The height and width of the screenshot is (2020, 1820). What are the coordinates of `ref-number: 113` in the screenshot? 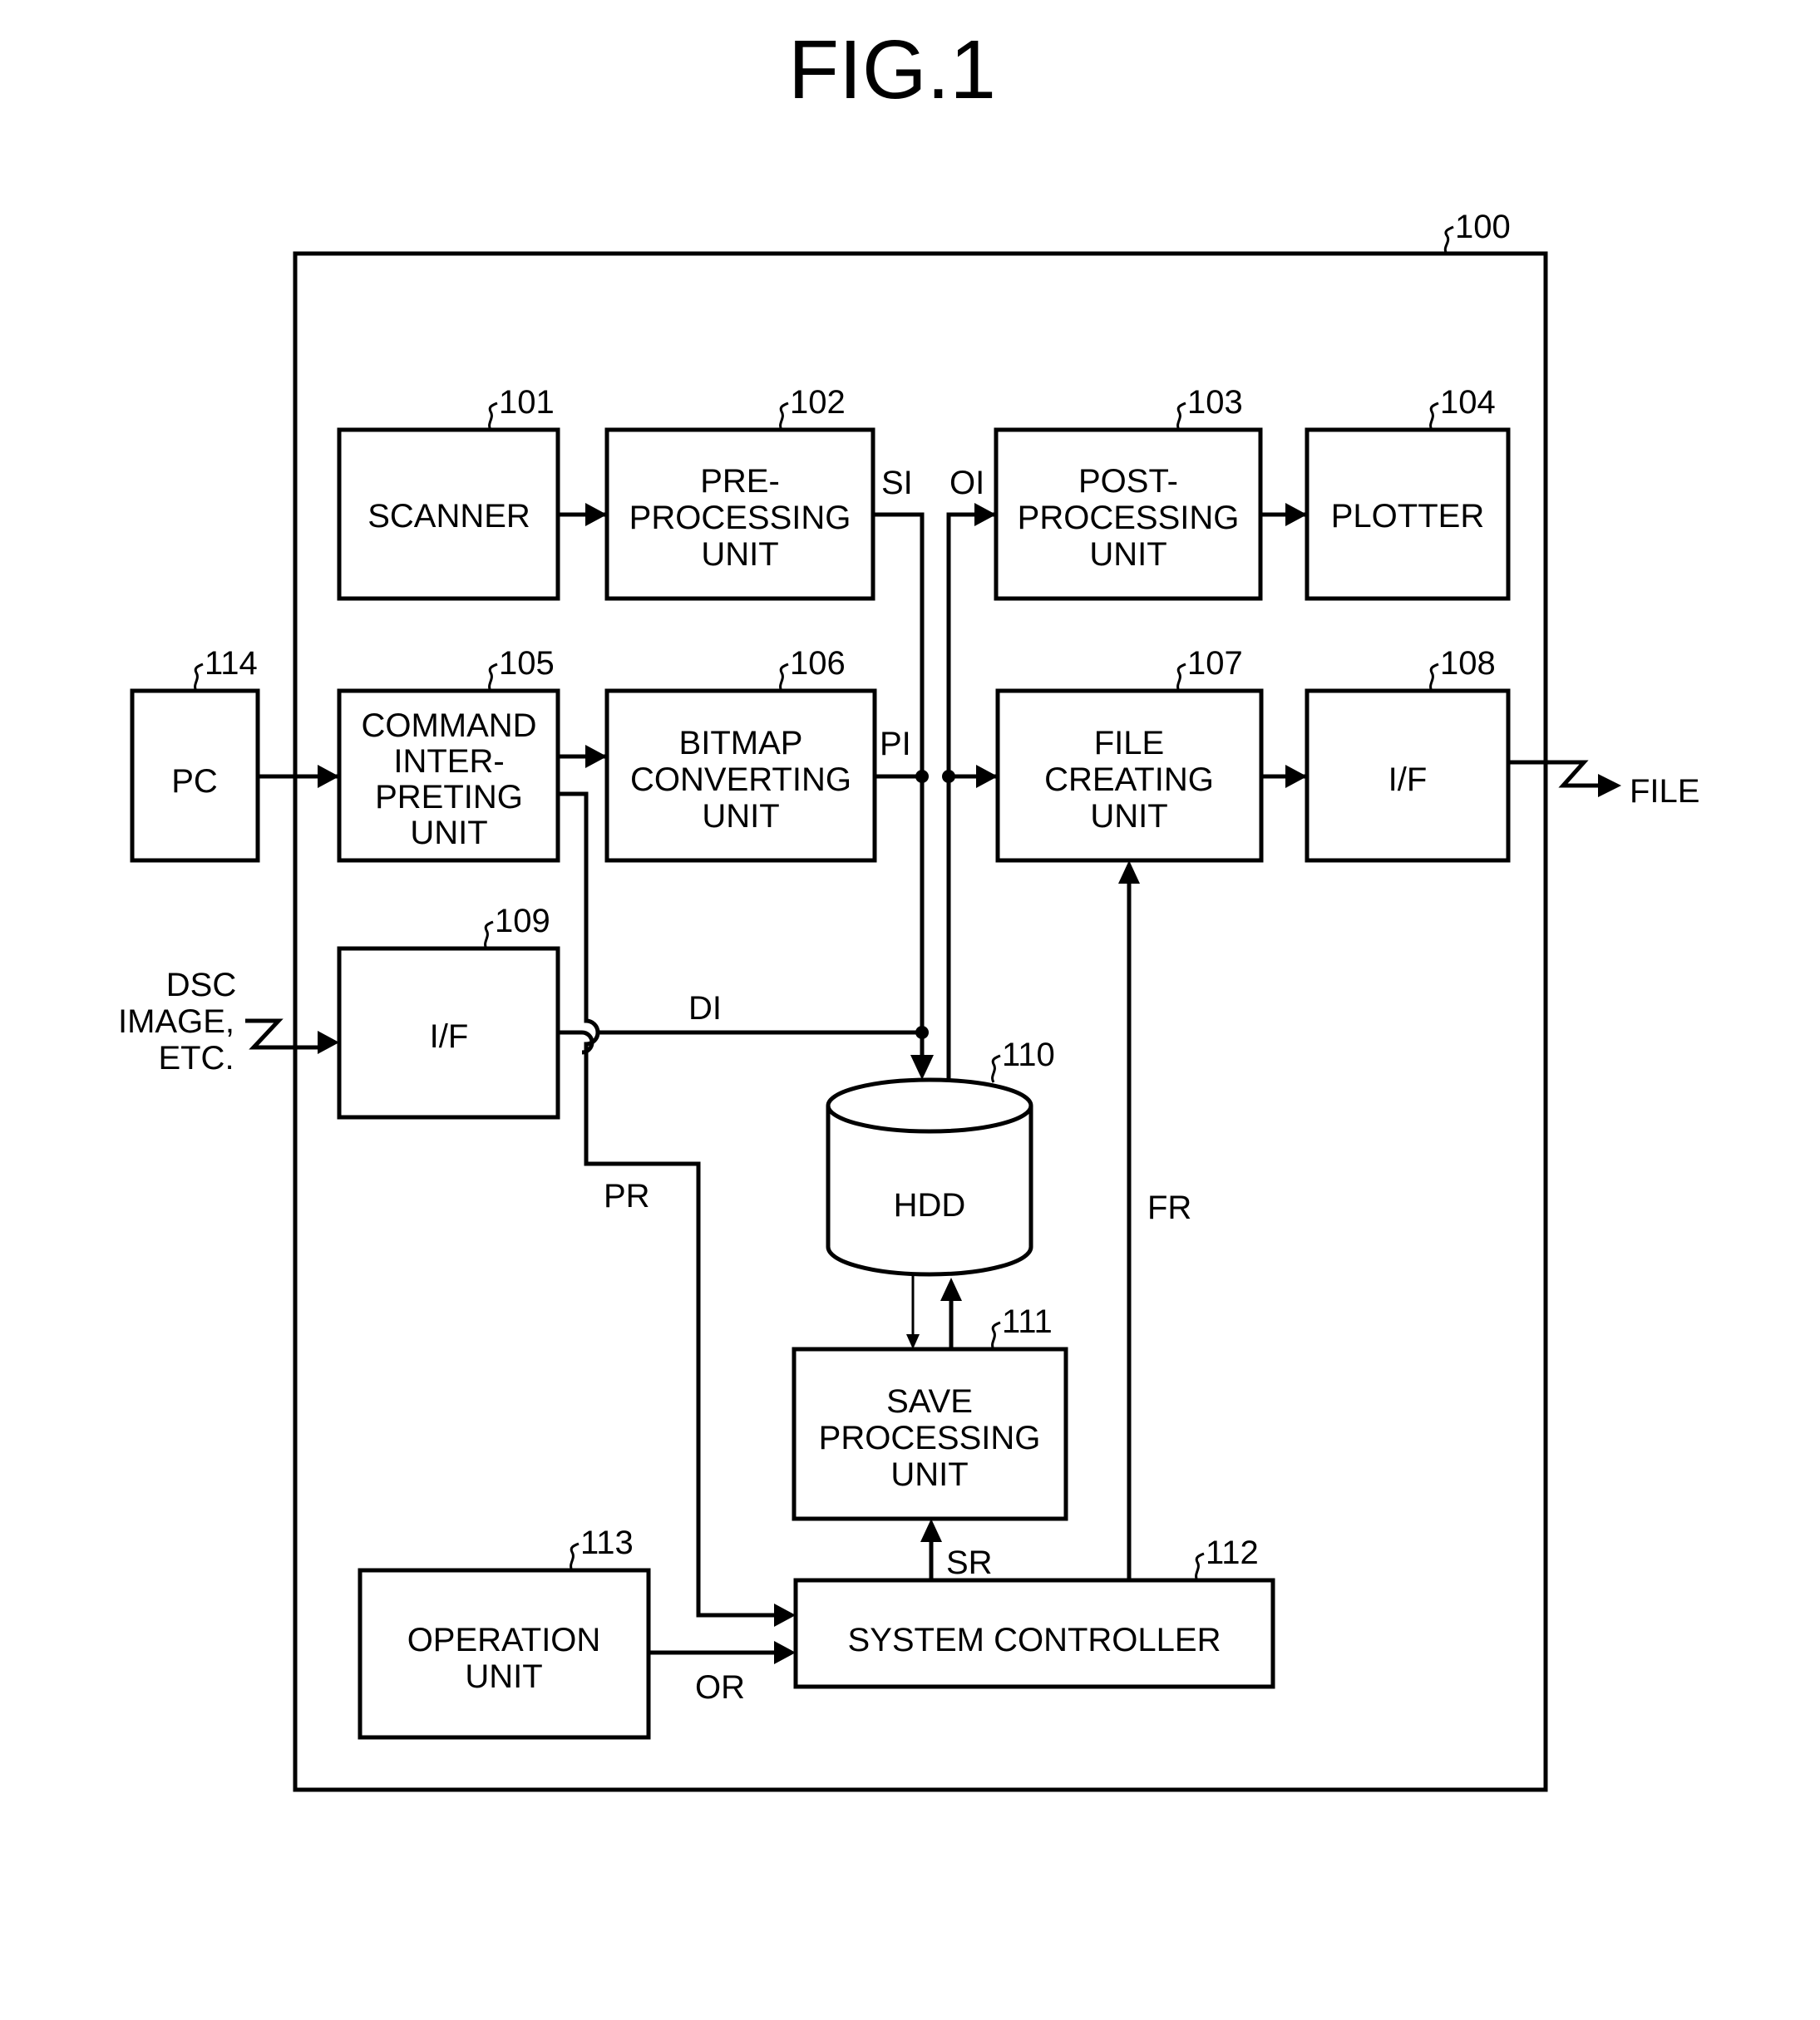 It's located at (607, 1543).